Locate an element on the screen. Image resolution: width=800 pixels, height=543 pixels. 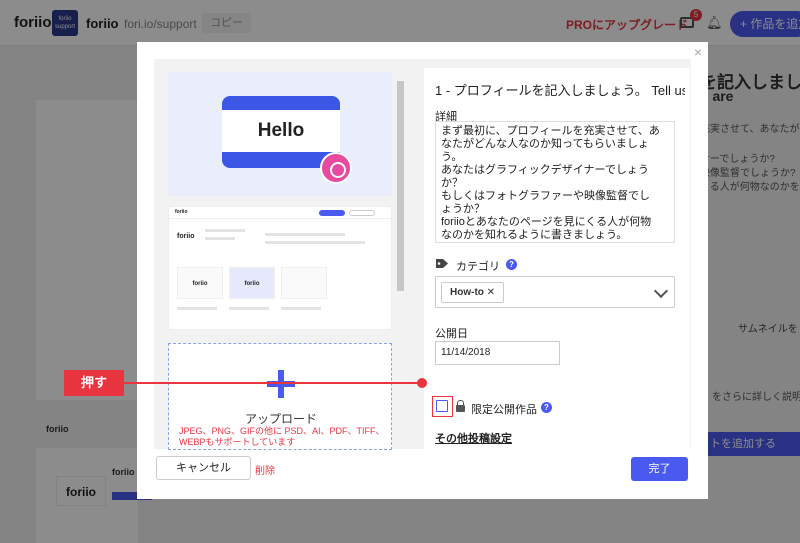
chevron-down-icon is located at coordinates (661, 291).